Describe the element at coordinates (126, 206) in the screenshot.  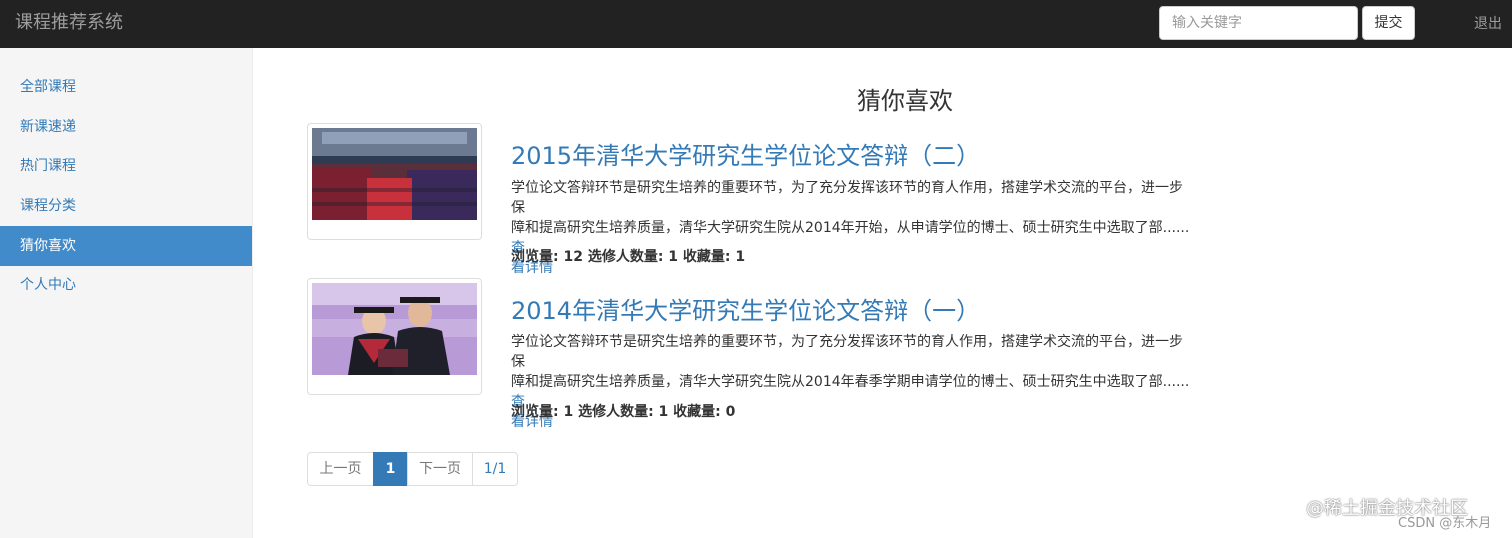
I see `sidebar-item-categories: 课程分类` at that location.